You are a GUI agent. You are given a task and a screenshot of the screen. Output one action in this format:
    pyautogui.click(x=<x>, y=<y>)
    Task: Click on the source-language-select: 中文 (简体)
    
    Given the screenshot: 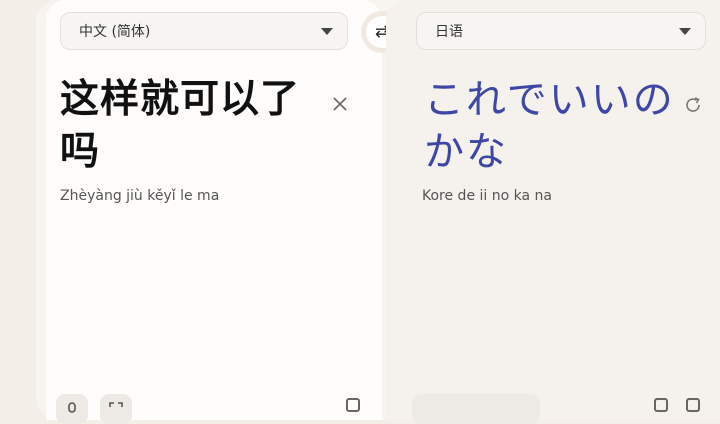 What is the action you would take?
    pyautogui.click(x=204, y=31)
    